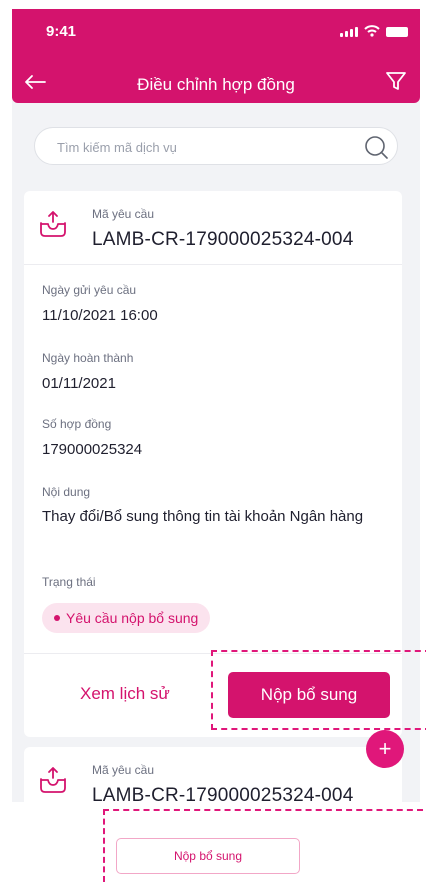 This screenshot has height=882, width=426. Describe the element at coordinates (77, 424) in the screenshot. I see `contract-number-label: Số hợp đồng` at that location.